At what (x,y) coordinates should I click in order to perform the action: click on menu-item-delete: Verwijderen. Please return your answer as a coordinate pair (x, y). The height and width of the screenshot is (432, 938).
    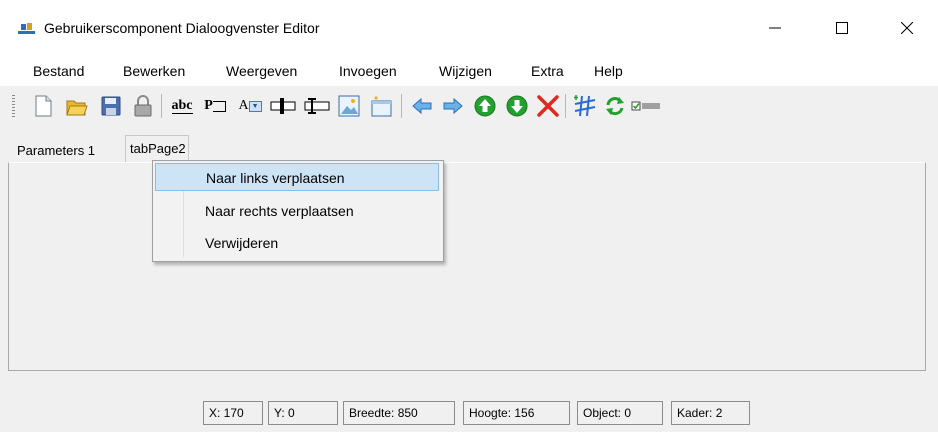
    Looking at the image, I should click on (297, 243).